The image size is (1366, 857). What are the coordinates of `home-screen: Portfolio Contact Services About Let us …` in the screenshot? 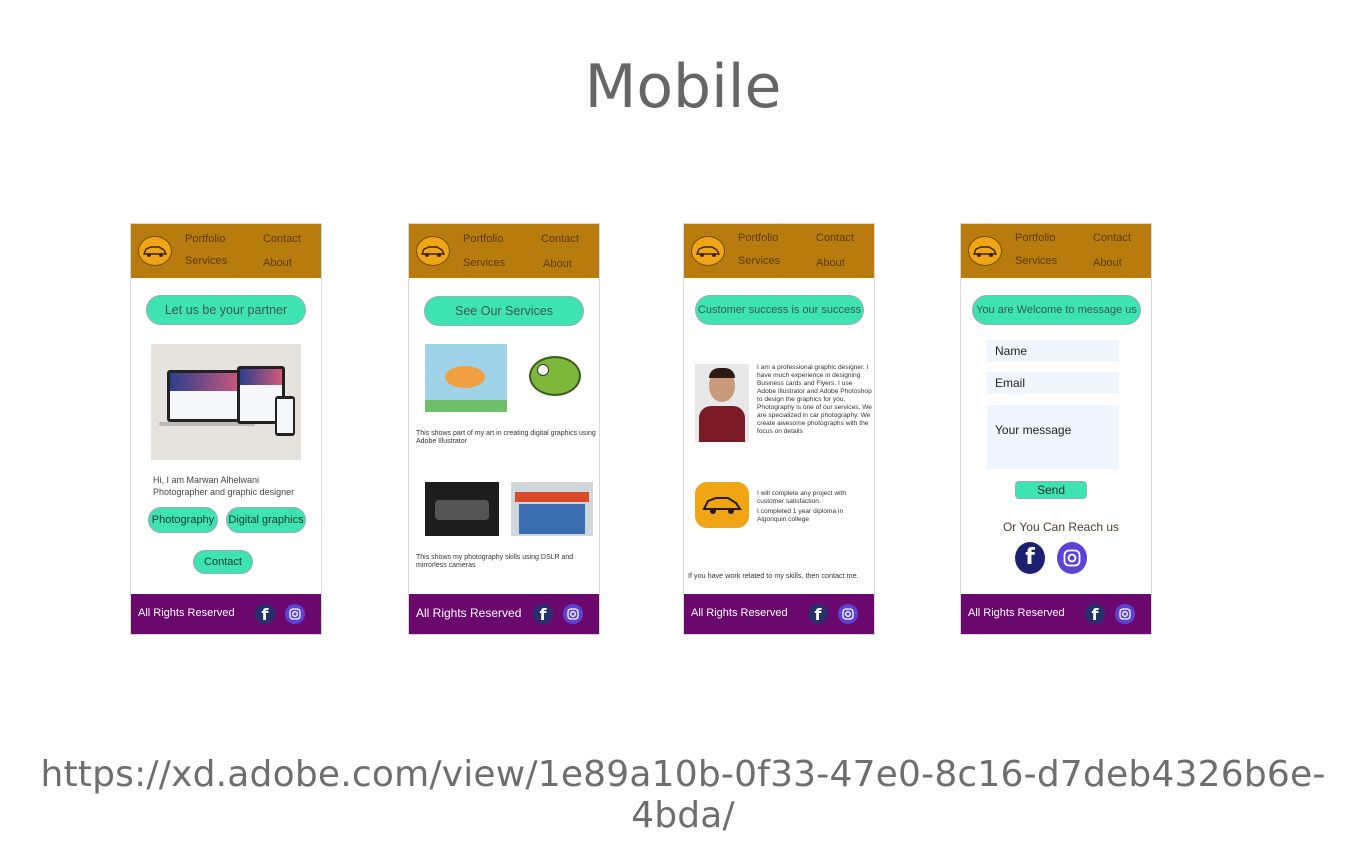 It's located at (226, 429).